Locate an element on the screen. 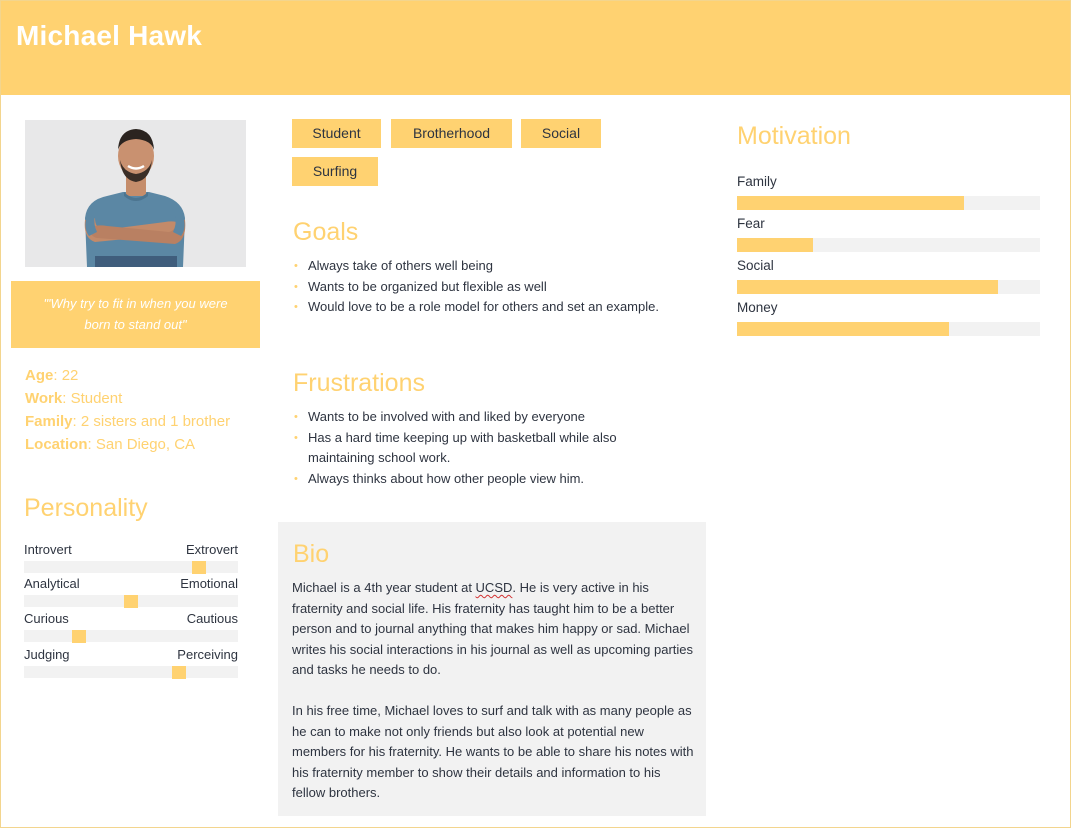  motivation-label: Fear is located at coordinates (751, 223).